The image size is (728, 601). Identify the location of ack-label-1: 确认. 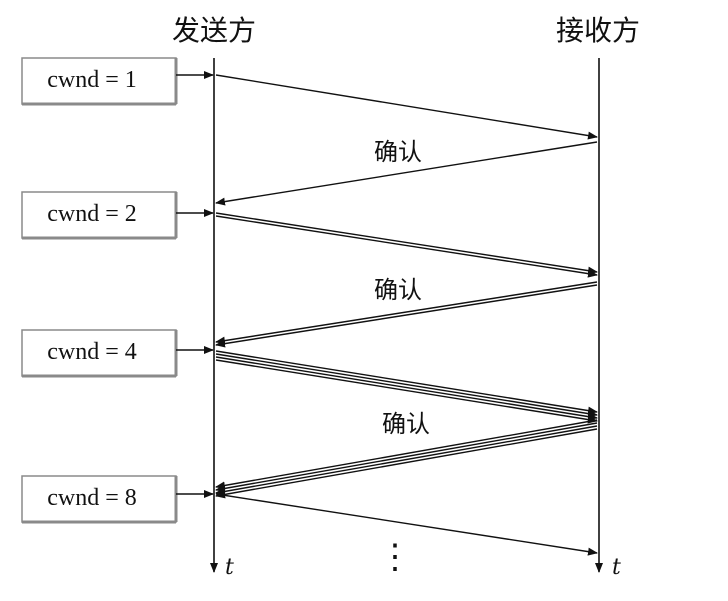
(398, 152).